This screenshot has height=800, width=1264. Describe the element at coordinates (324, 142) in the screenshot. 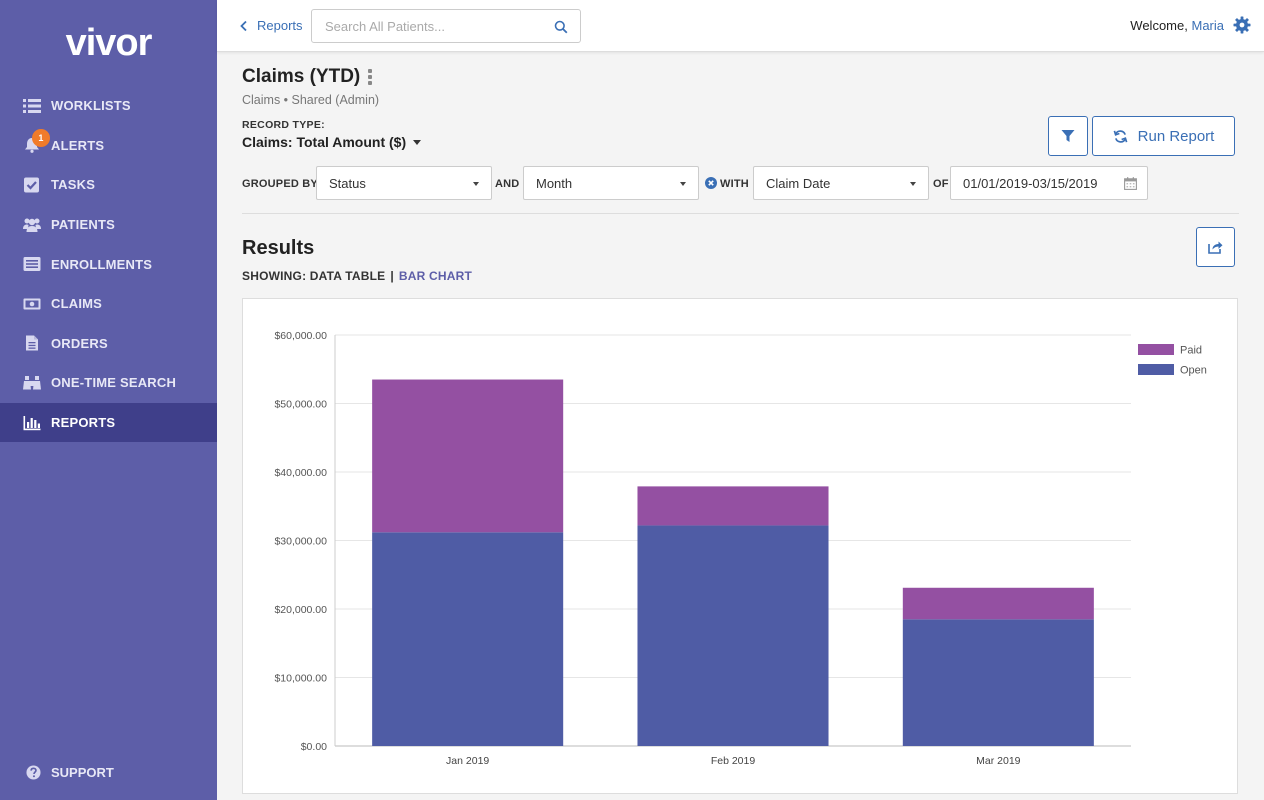

I see `record-type-value: Claims: Total Amount ($)` at that location.